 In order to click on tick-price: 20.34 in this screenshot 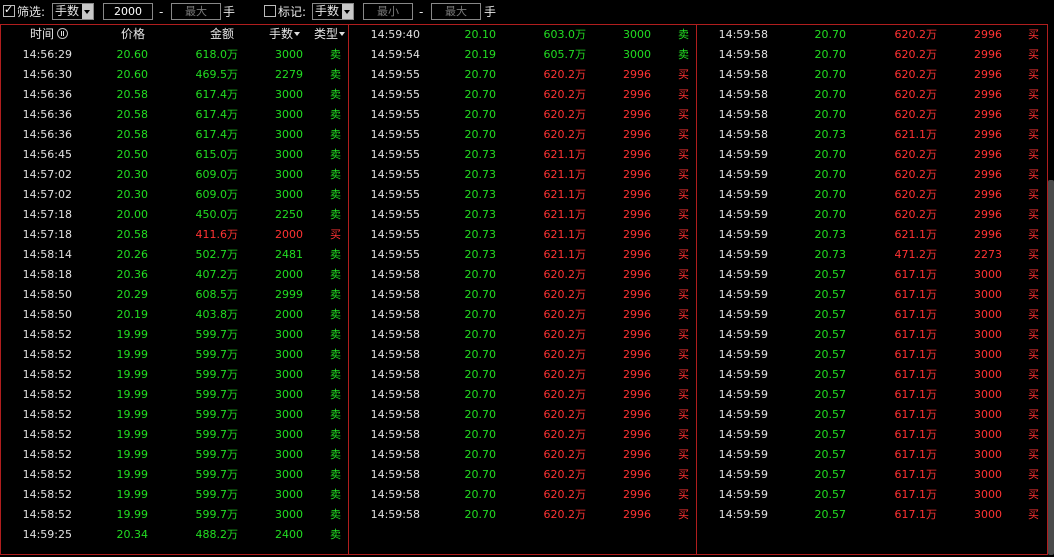, I will do `click(132, 534)`.